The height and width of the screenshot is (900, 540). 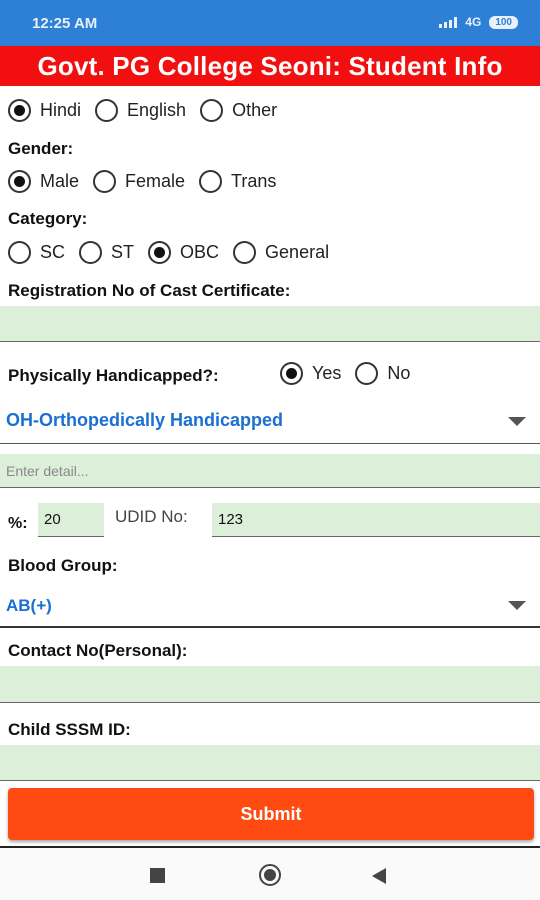 What do you see at coordinates (352, 373) in the screenshot?
I see `handicapped-radio-group: Yes No` at bounding box center [352, 373].